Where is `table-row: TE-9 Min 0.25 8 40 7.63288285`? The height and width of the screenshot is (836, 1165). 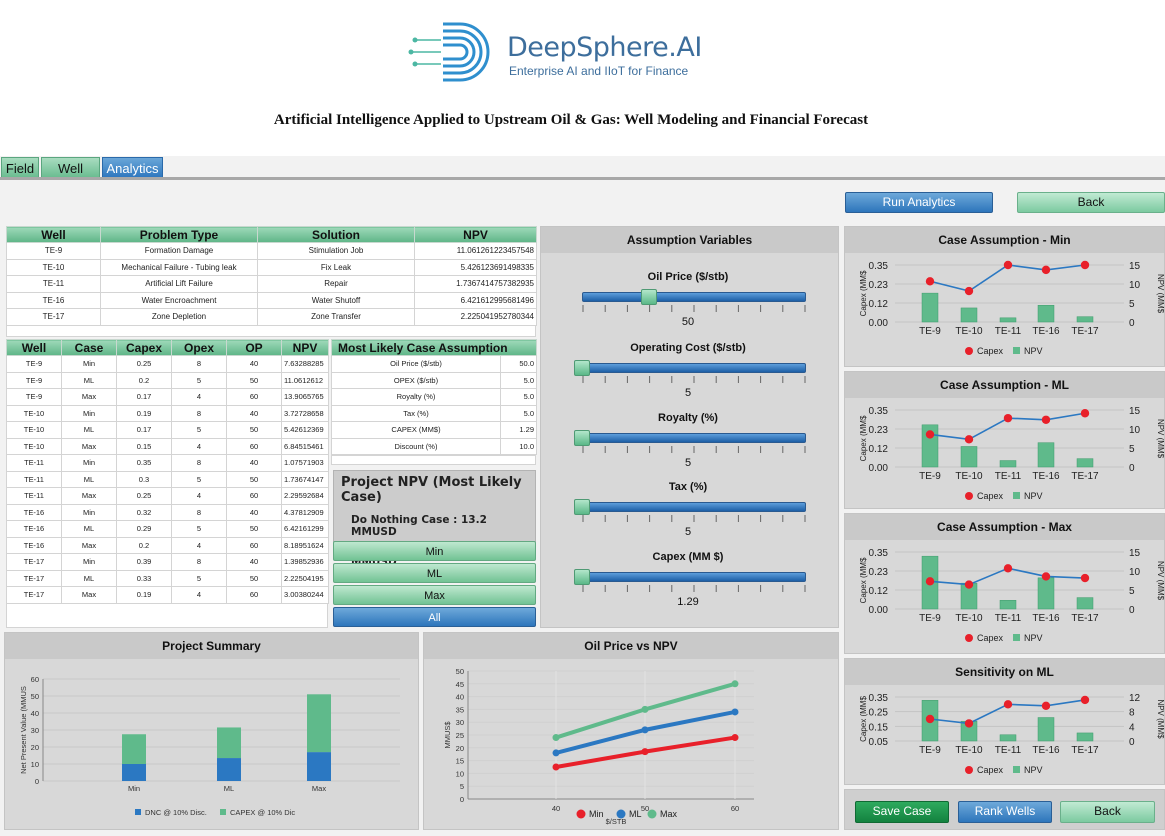
table-row: TE-9 Min 0.25 8 40 7.63288285 is located at coordinates (167, 364).